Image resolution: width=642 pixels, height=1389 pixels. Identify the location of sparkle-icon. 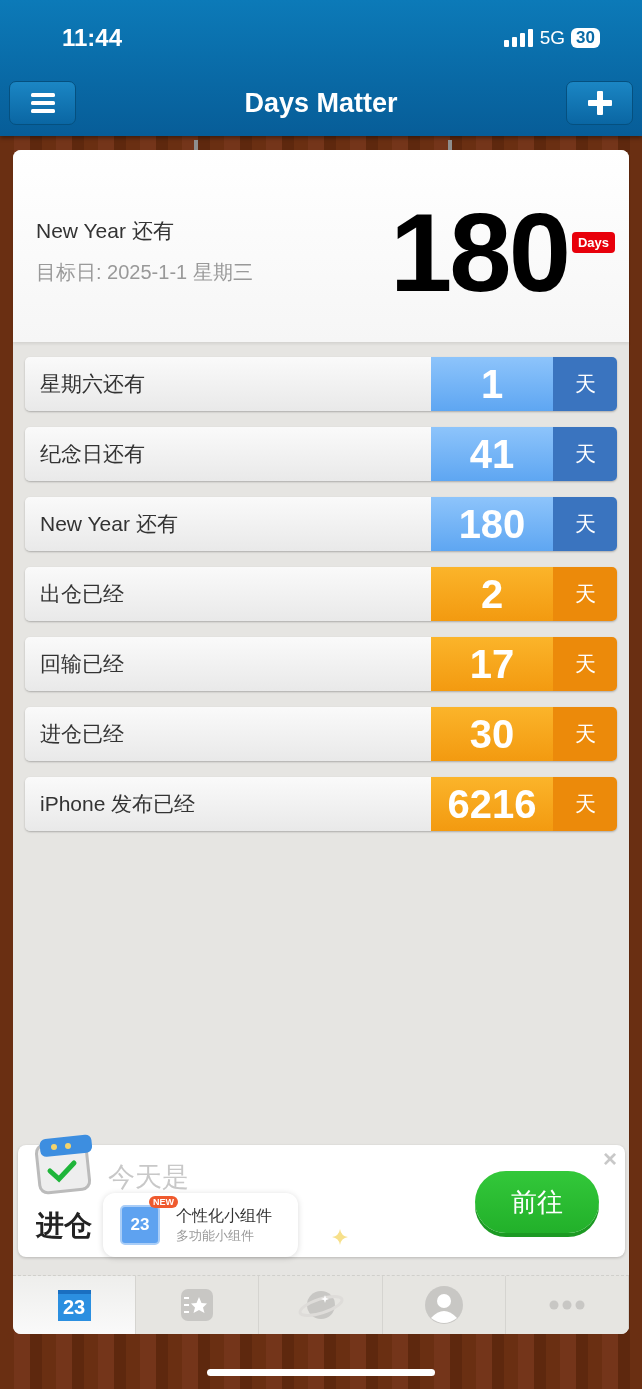
(340, 1237).